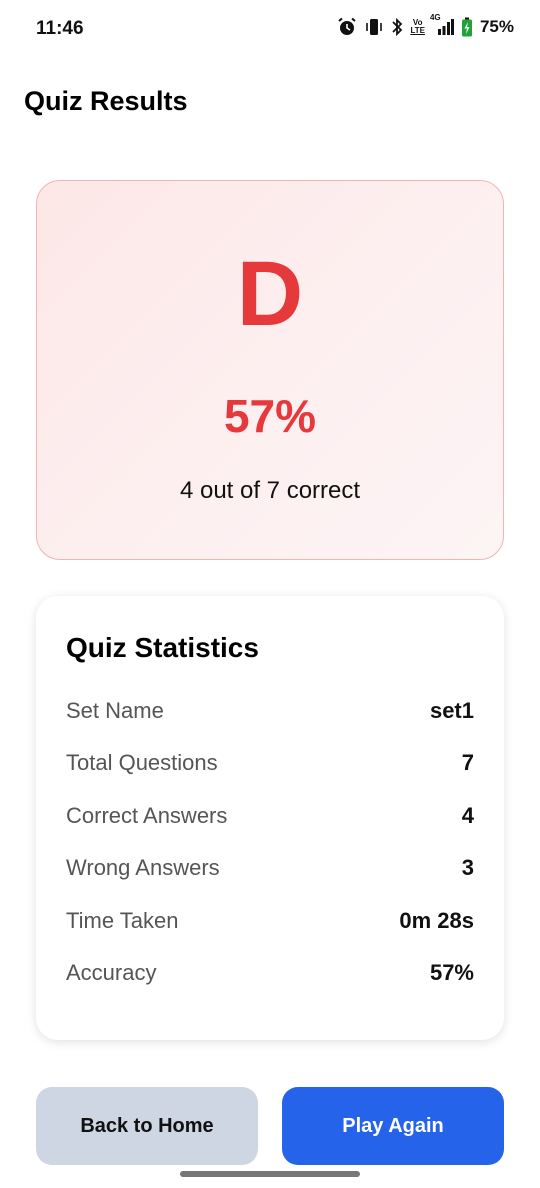 Image resolution: width=540 pixels, height=1188 pixels. I want to click on volte-icon: Vo LTE, so click(417, 27).